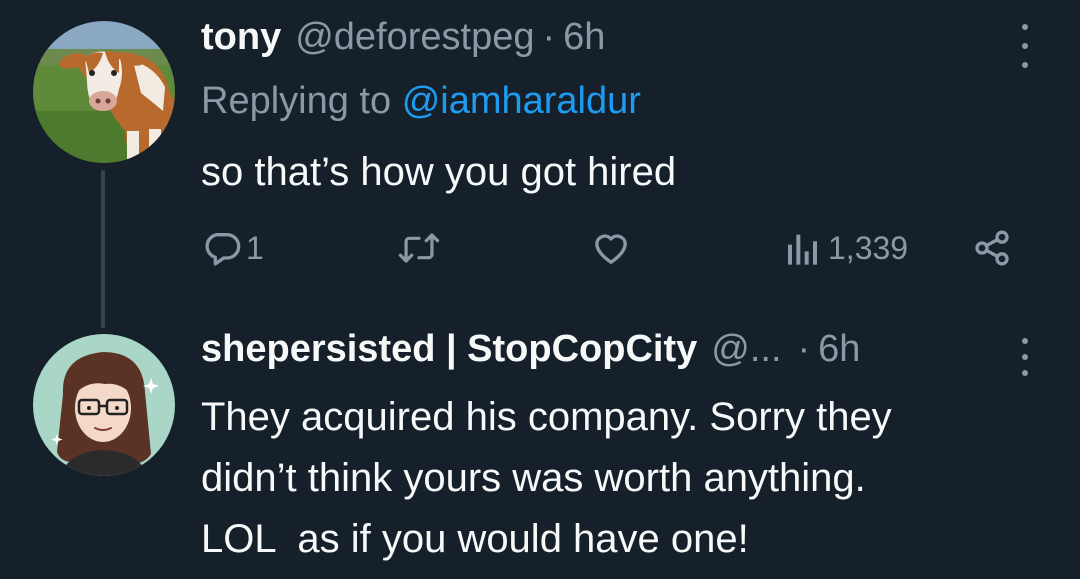  I want to click on reply-icon, so click(223, 249).